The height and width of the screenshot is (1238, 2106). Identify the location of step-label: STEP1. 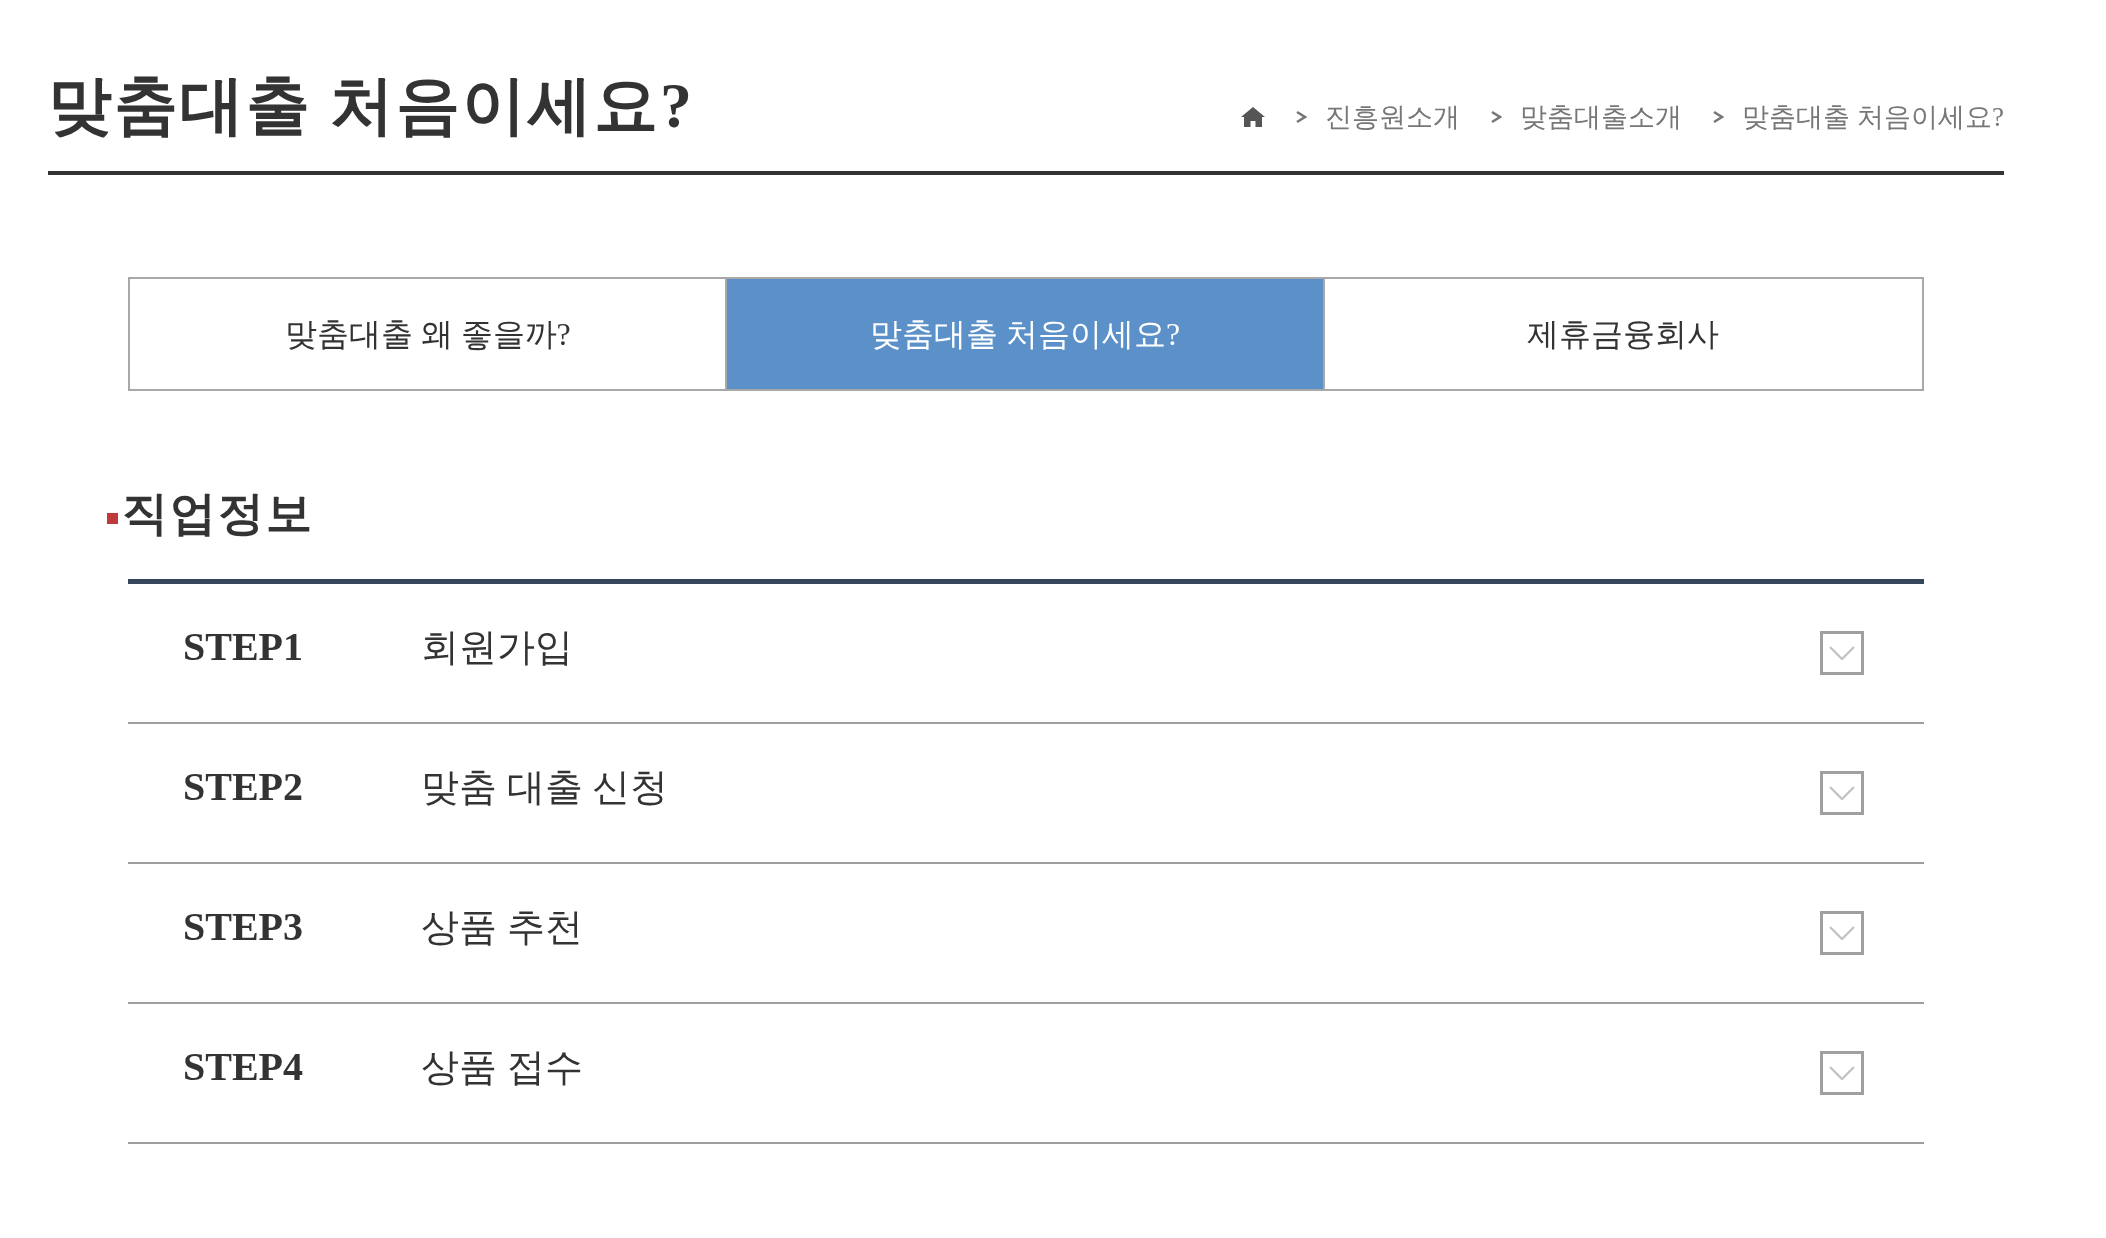
(244, 647).